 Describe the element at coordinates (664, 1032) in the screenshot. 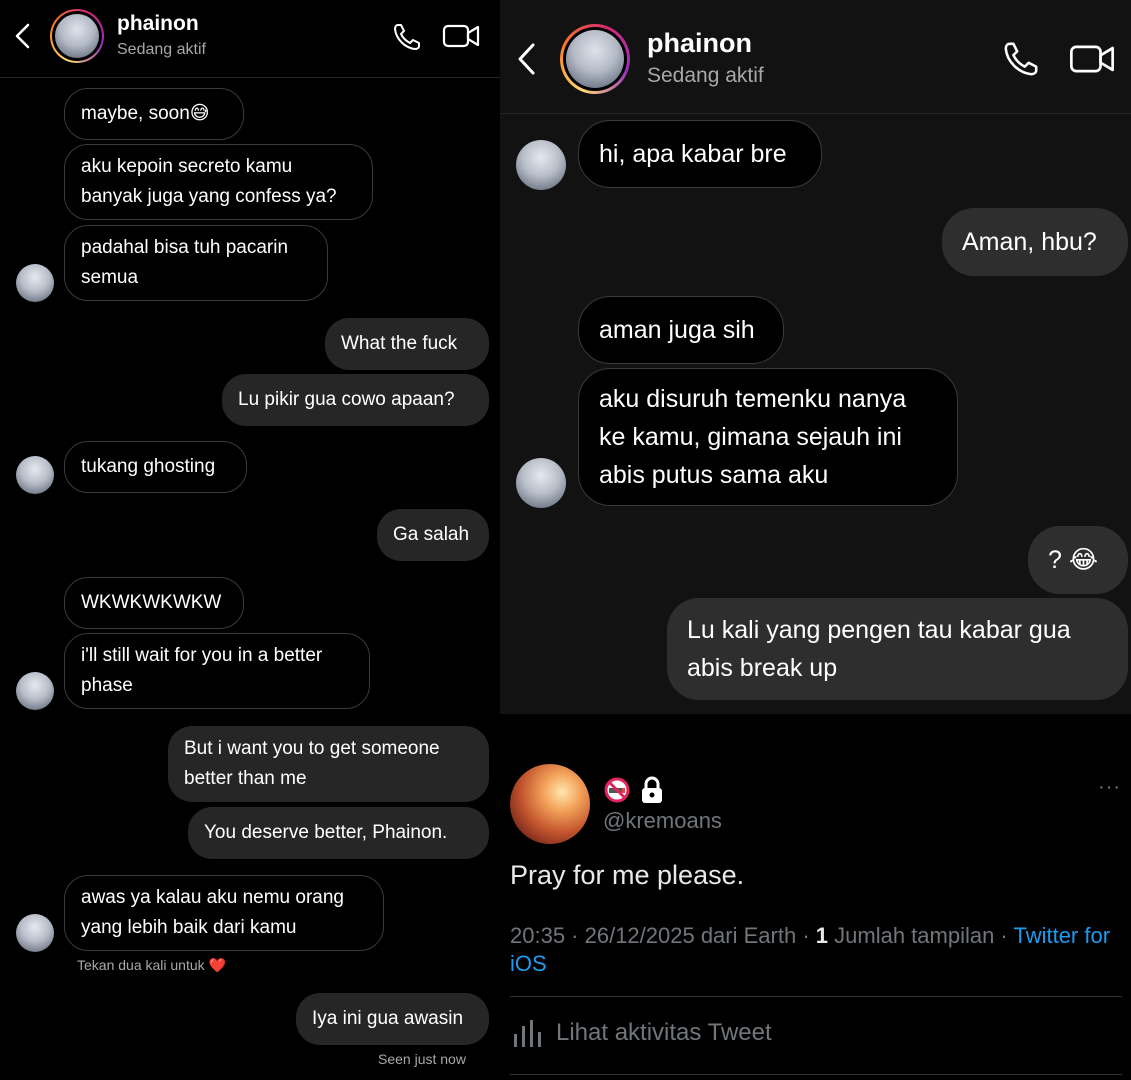

I see `activity-label: Lihat aktivitas Tweet` at that location.